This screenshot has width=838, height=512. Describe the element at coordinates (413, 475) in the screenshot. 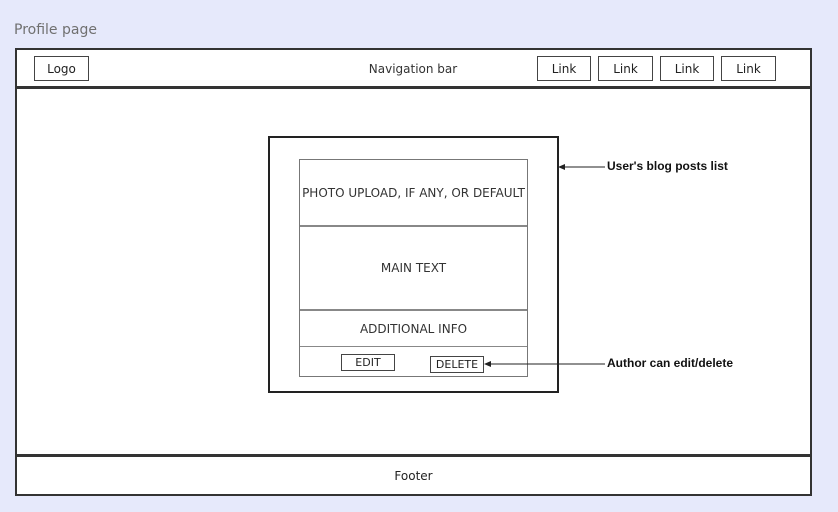

I see `footer: Footer` at that location.